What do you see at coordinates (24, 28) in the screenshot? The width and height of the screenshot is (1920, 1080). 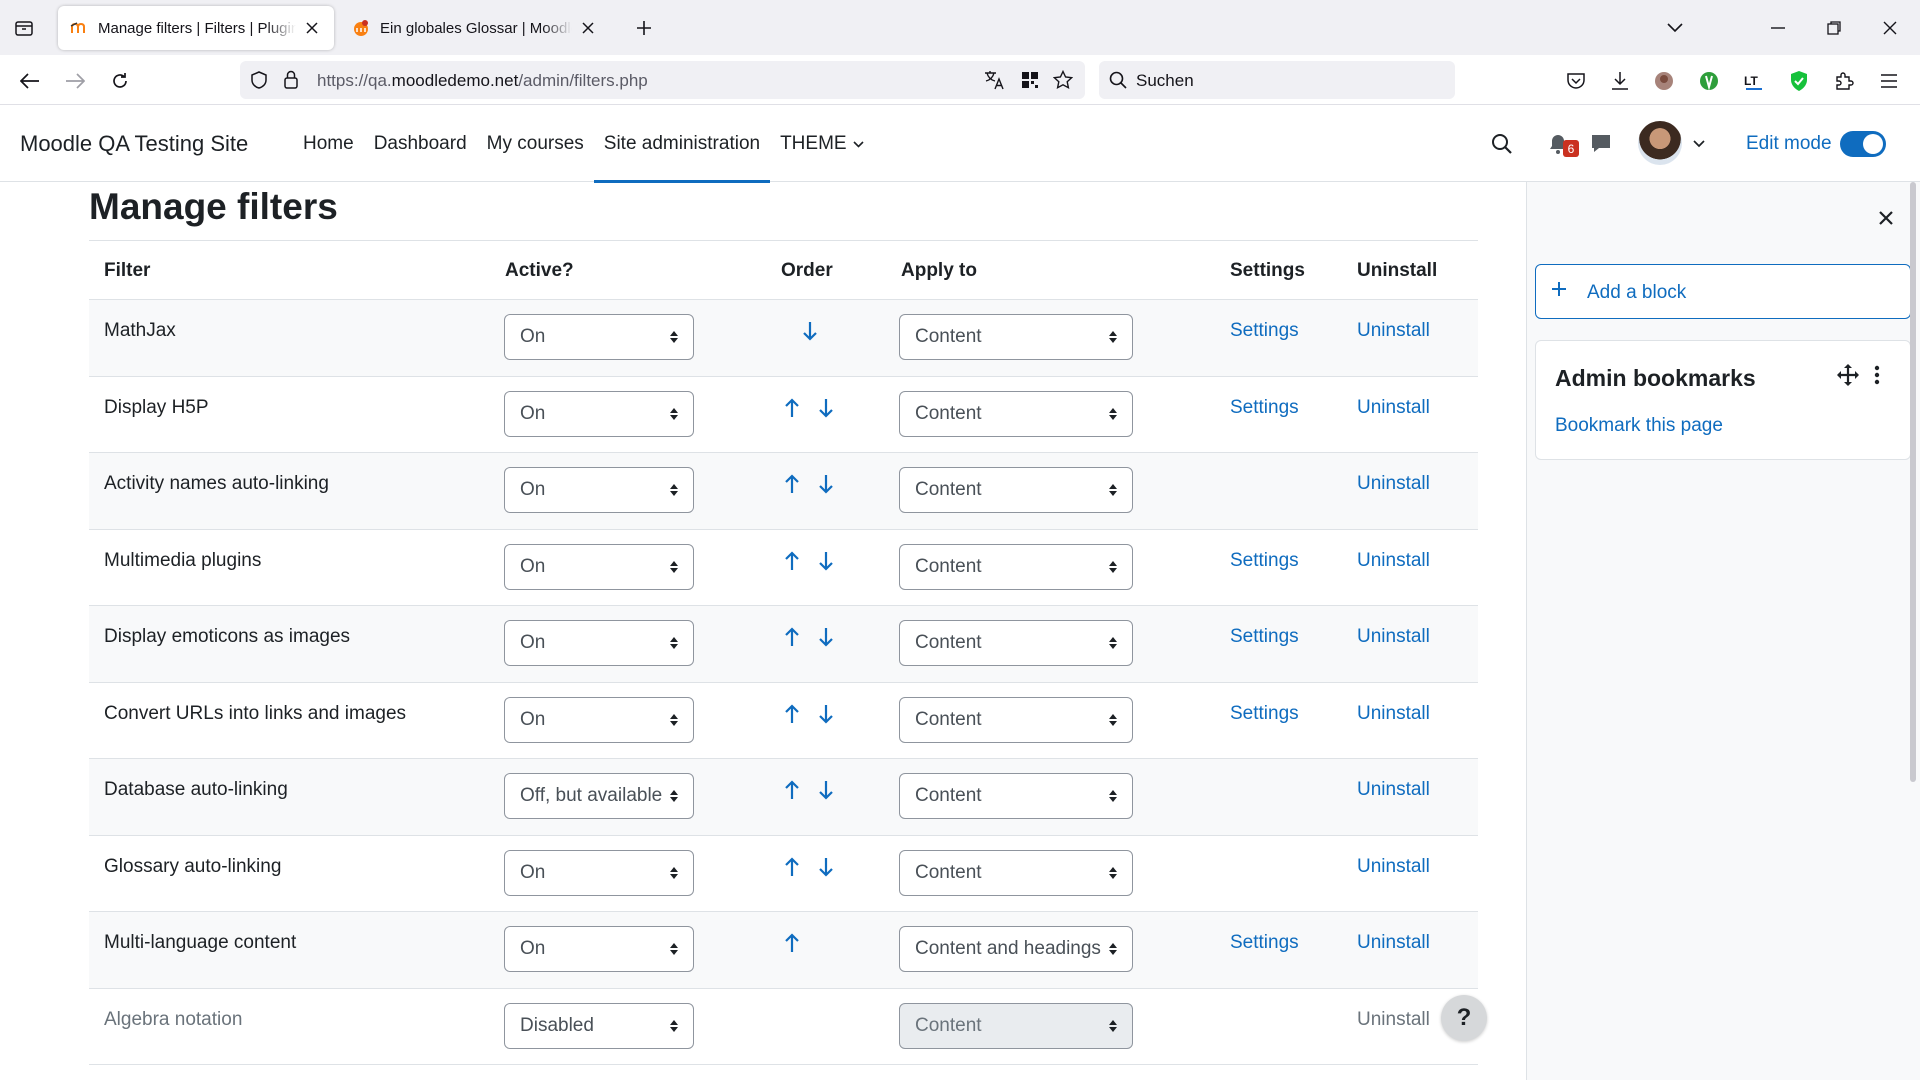 I see `tab-list-icon` at bounding box center [24, 28].